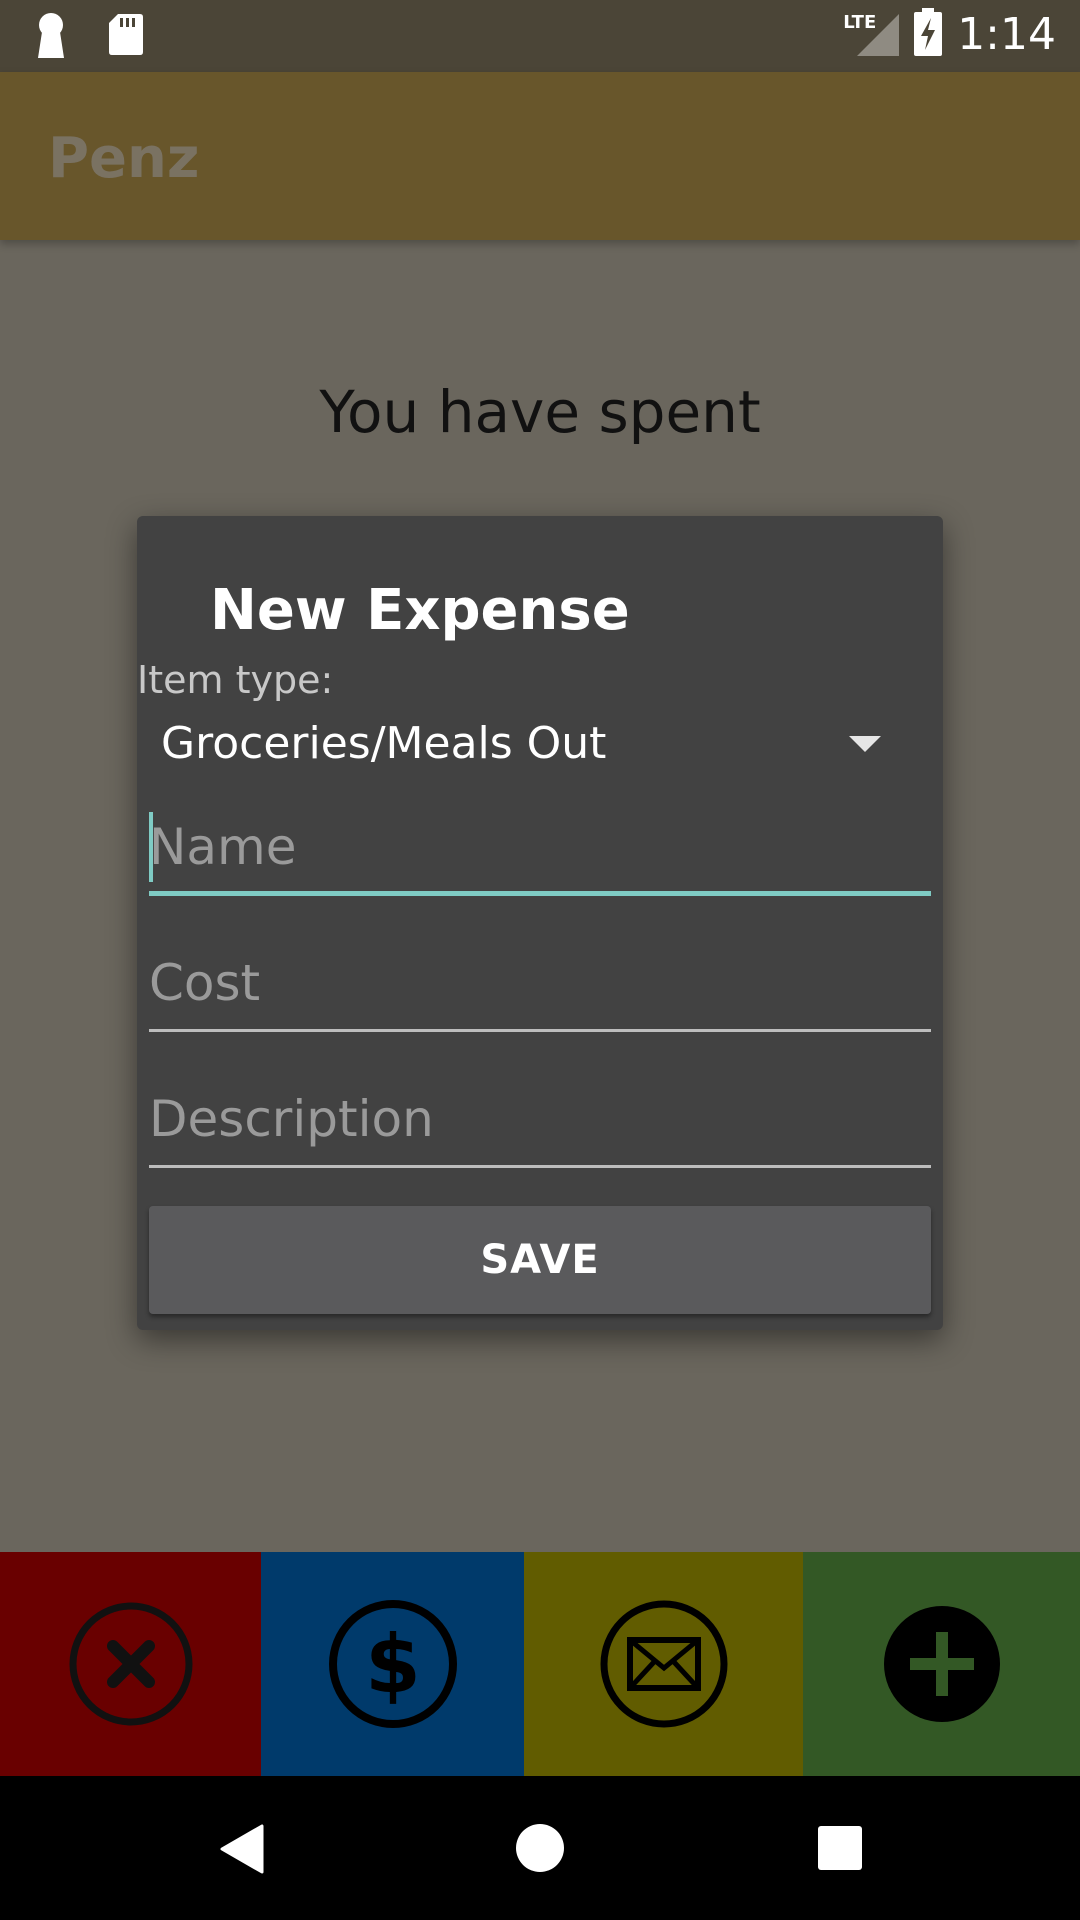 Image resolution: width=1080 pixels, height=1920 pixels. What do you see at coordinates (235, 680) in the screenshot?
I see `item-type-label: Item type:` at bounding box center [235, 680].